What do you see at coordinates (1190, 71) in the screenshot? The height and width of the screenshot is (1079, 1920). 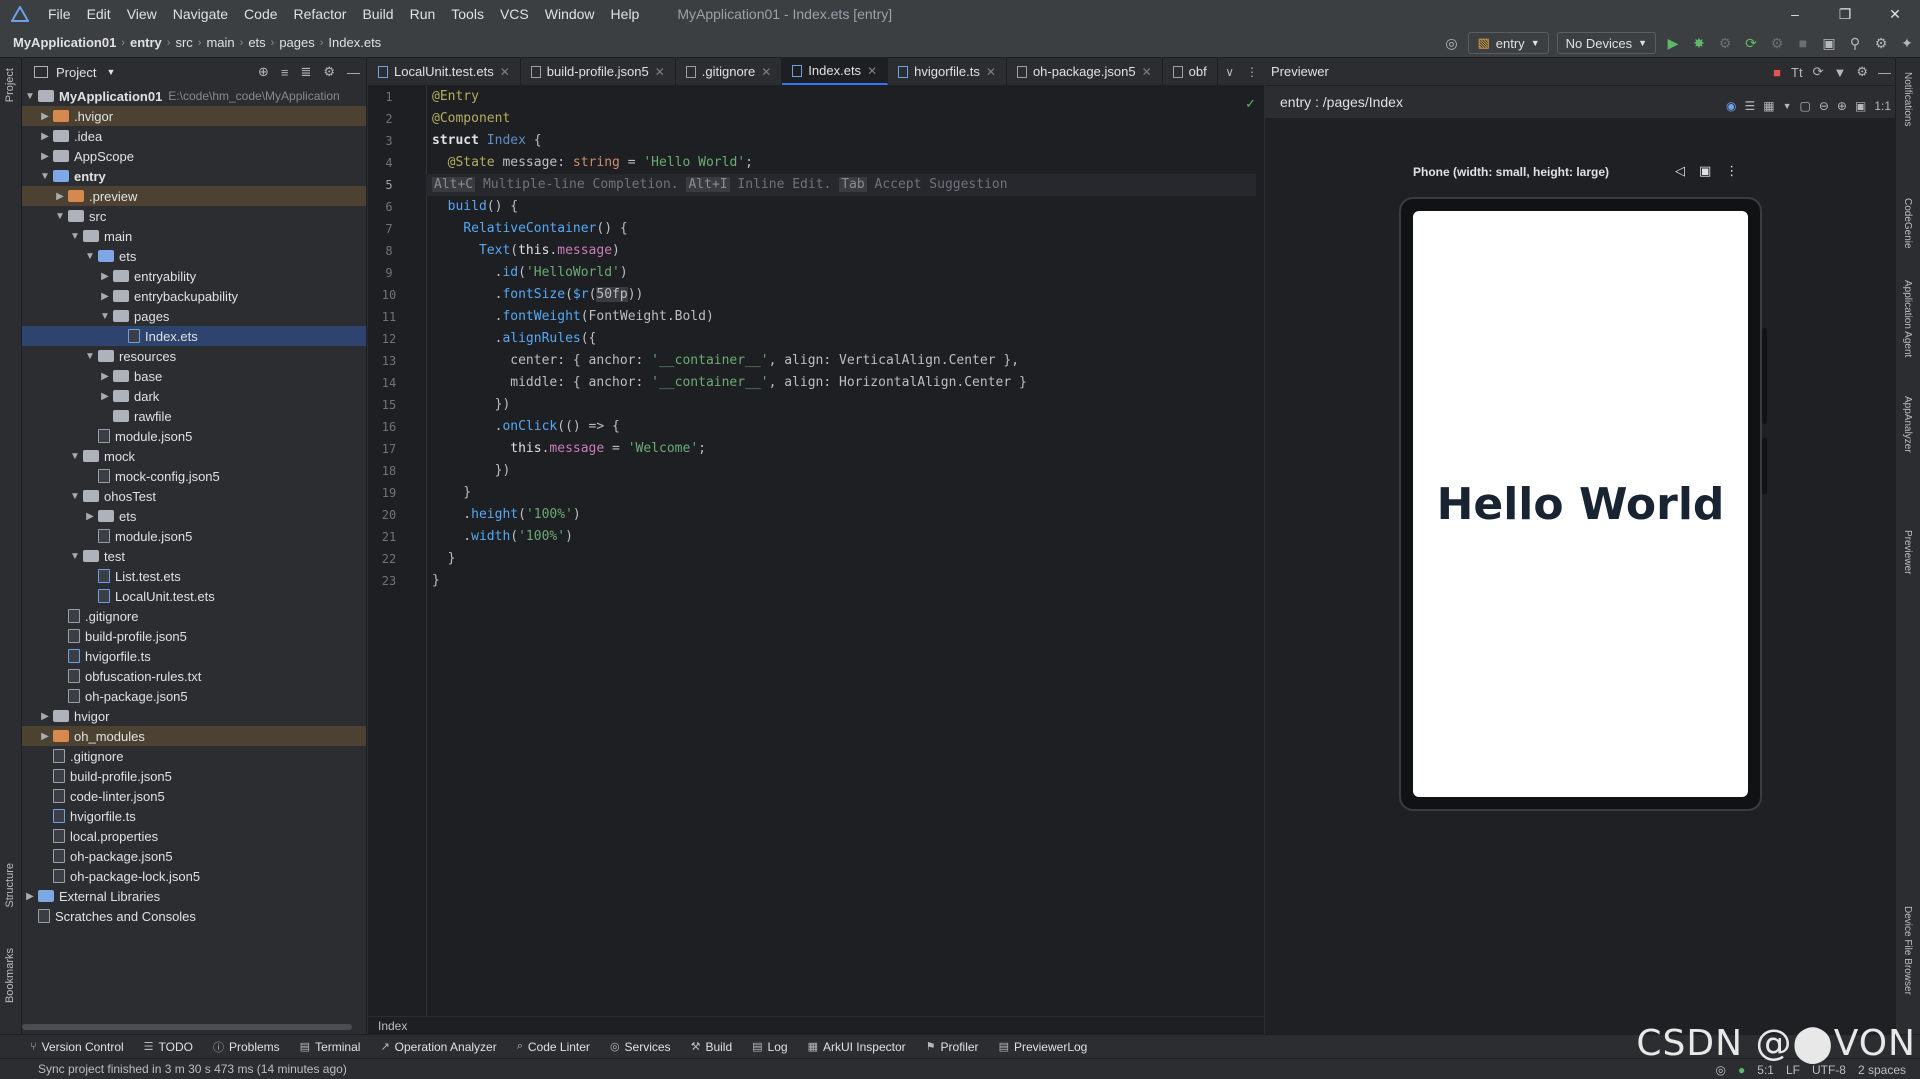 I see `editor-tab: obf` at bounding box center [1190, 71].